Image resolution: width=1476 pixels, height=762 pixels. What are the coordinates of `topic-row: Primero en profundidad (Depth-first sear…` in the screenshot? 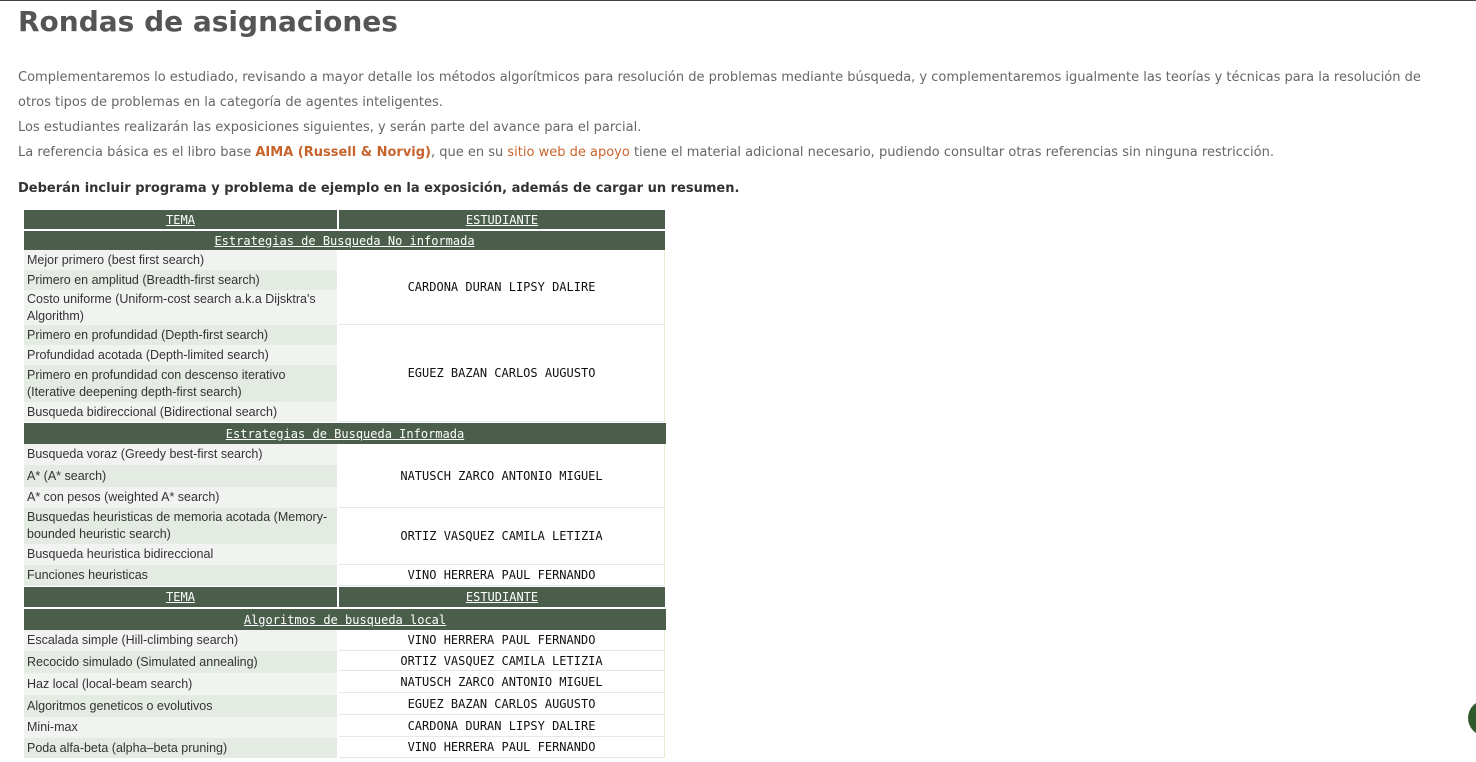 It's located at (180, 335).